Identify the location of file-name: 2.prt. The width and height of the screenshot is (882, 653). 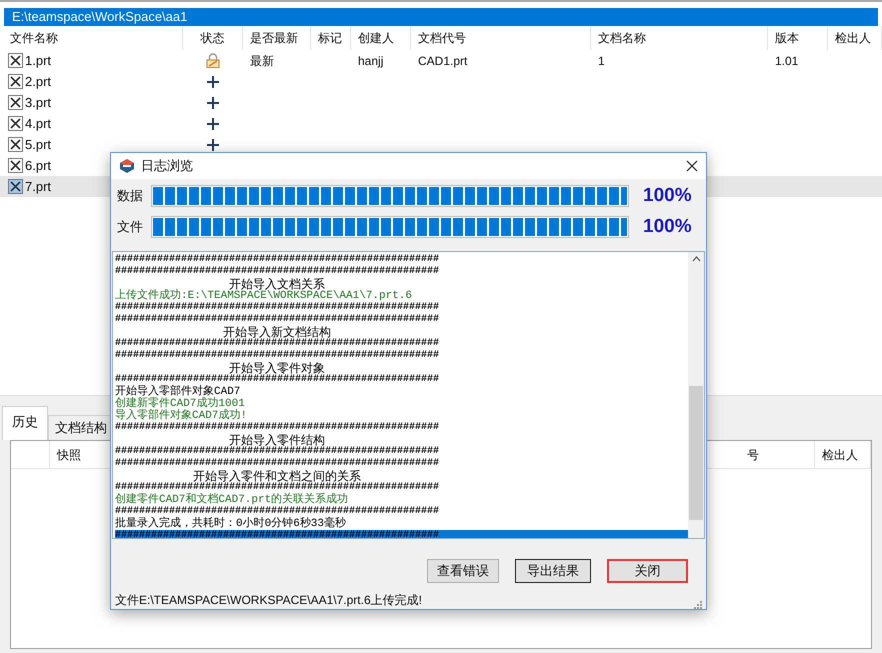
(38, 81).